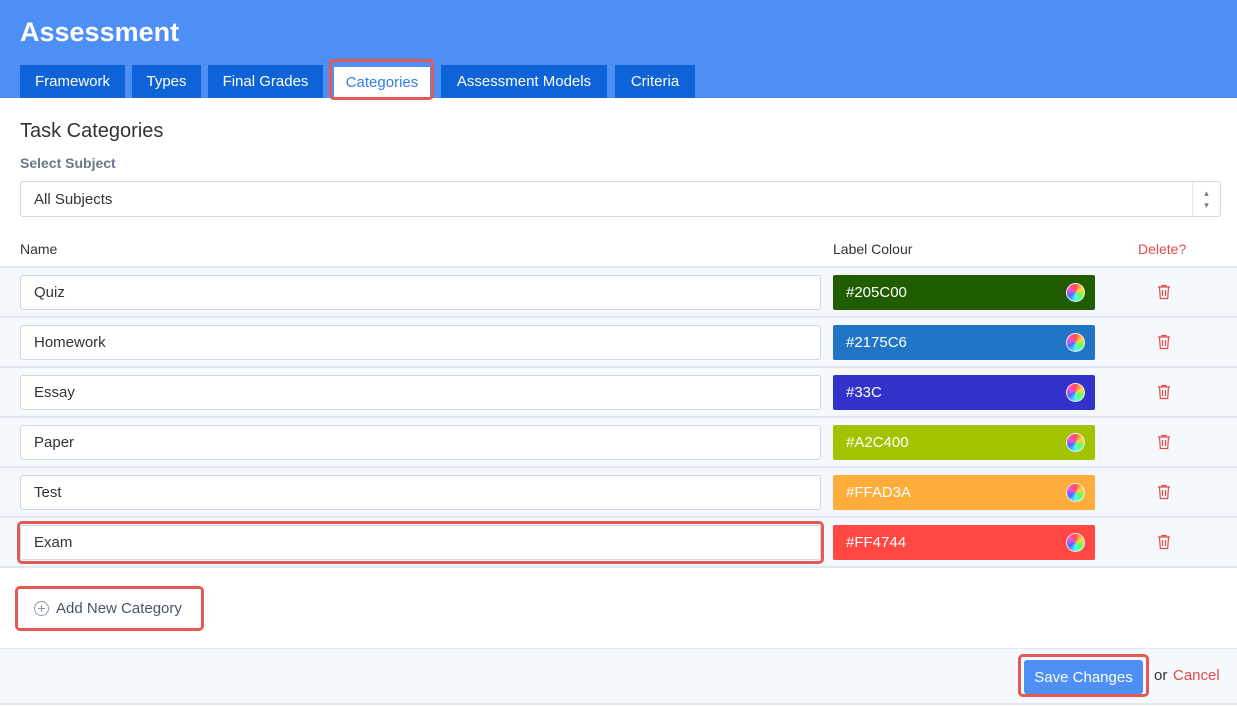 The height and width of the screenshot is (707, 1237). I want to click on select-subject-label: Select Subject, so click(68, 163).